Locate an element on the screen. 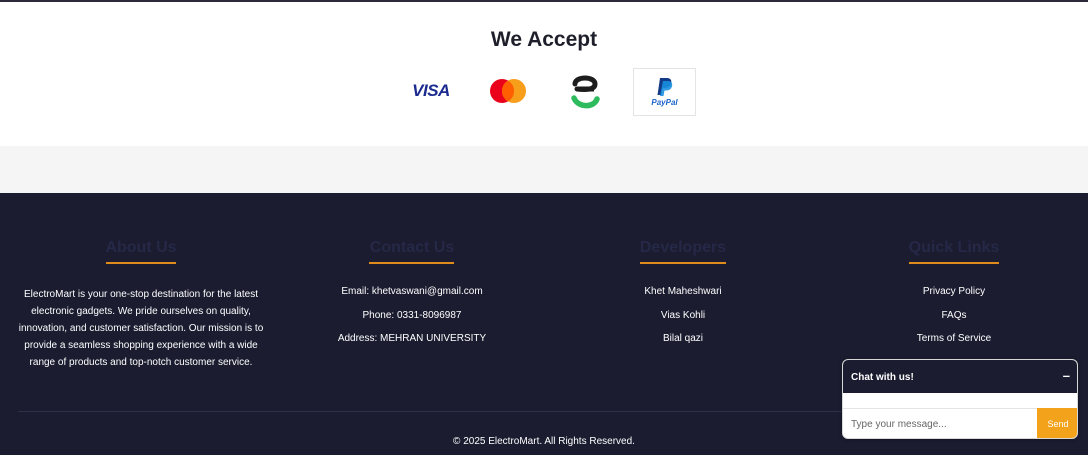 This screenshot has width=1088, height=455. minimize-icon: – is located at coordinates (1066, 375).